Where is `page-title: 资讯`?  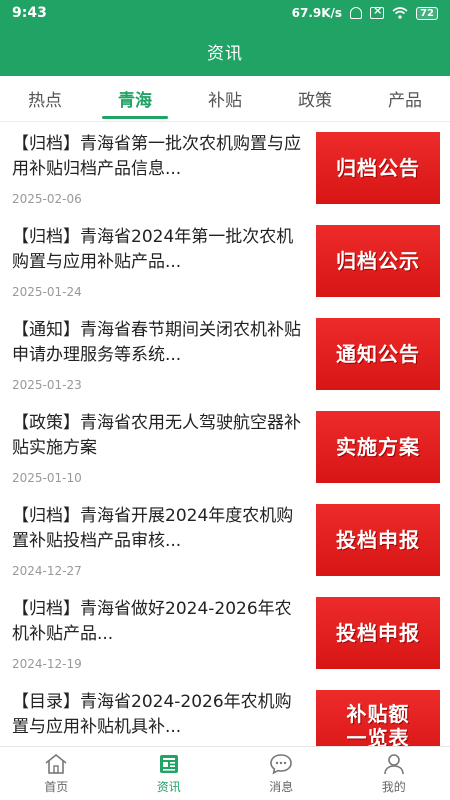 page-title: 资讯 is located at coordinates (225, 53).